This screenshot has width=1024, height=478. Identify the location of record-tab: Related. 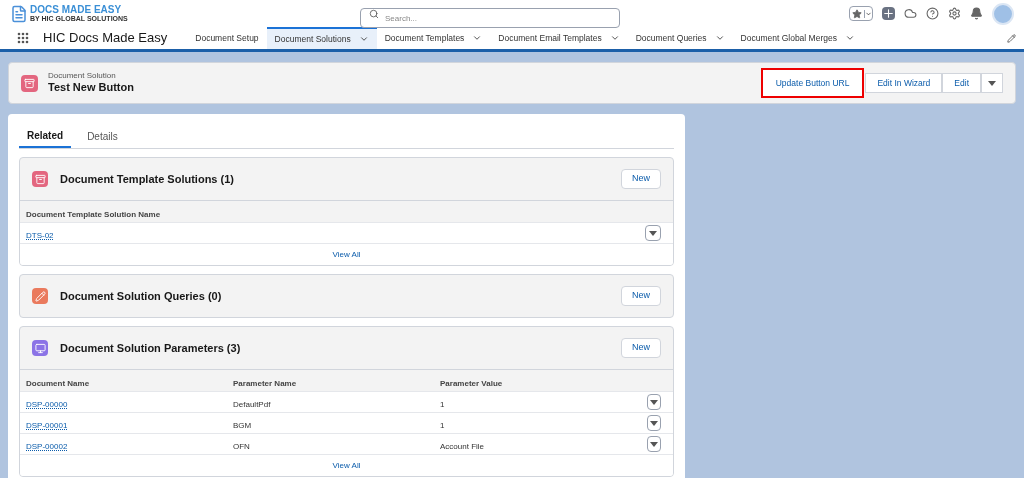
(45, 136).